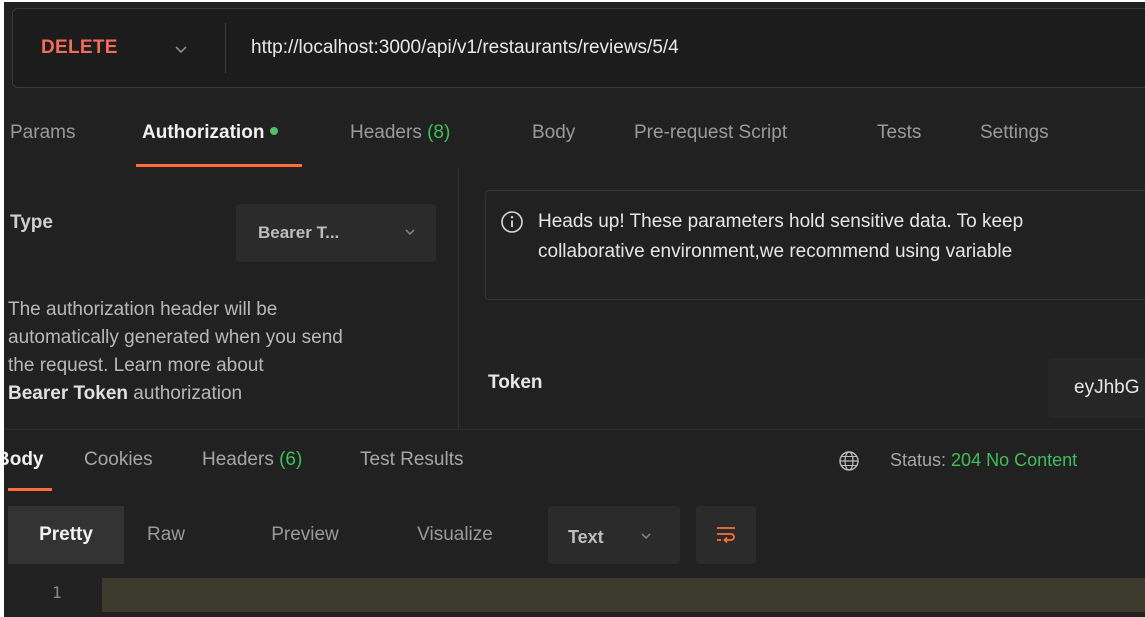  I want to click on tab-label: Tests, so click(899, 132).